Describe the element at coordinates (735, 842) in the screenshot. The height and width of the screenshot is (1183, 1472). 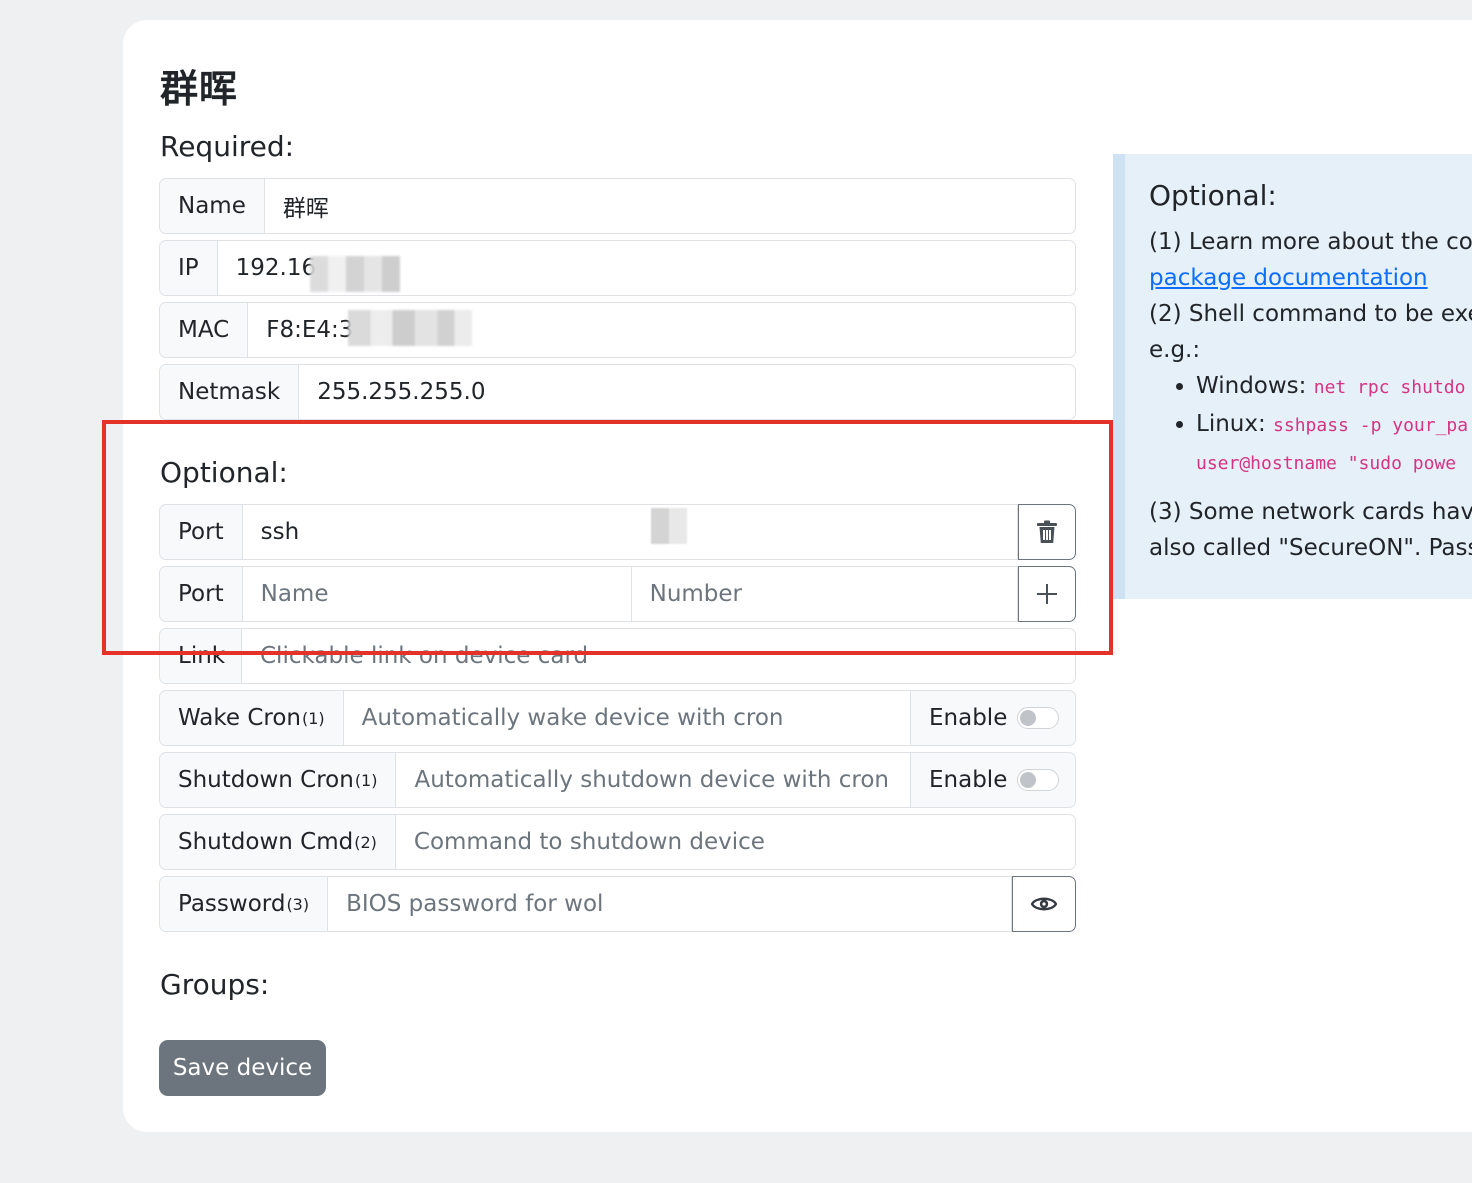
I see `shutdown-cmd-input: Command to shutdown device` at that location.